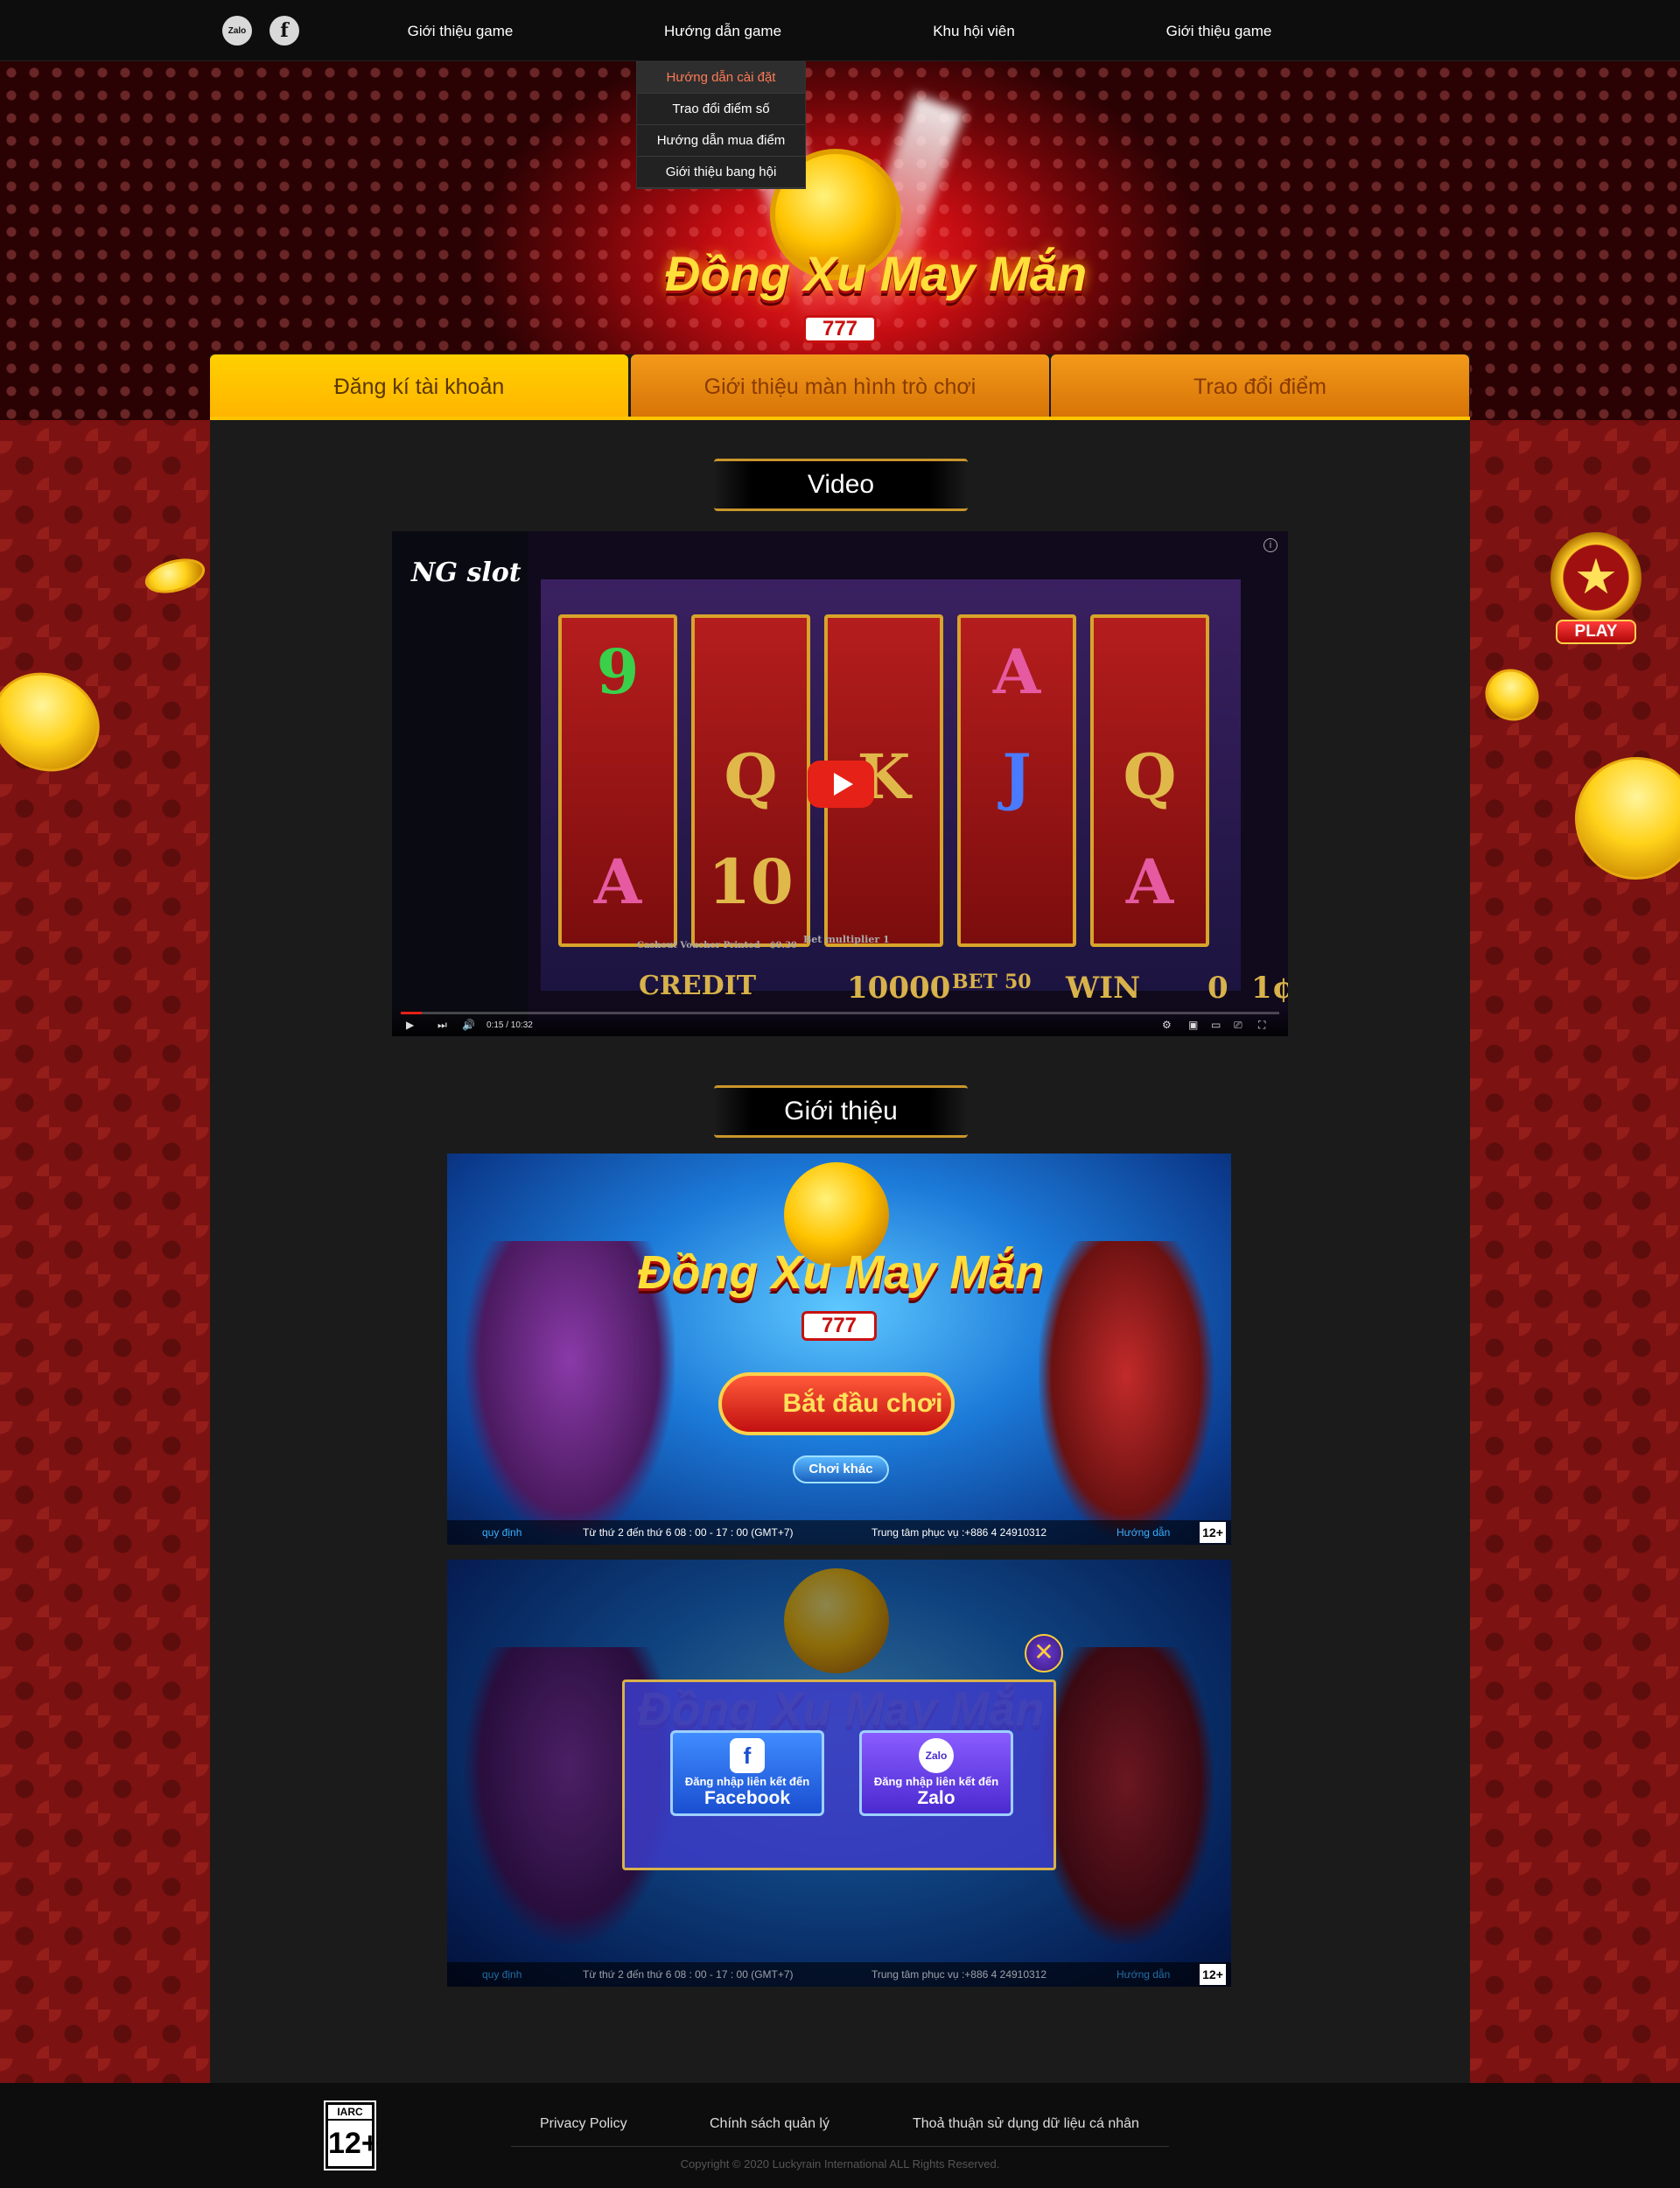 Image resolution: width=1680 pixels, height=2188 pixels. Describe the element at coordinates (891, 785) in the screenshot. I see `slot-reels: 9 A Q 10 K A J Q A` at that location.